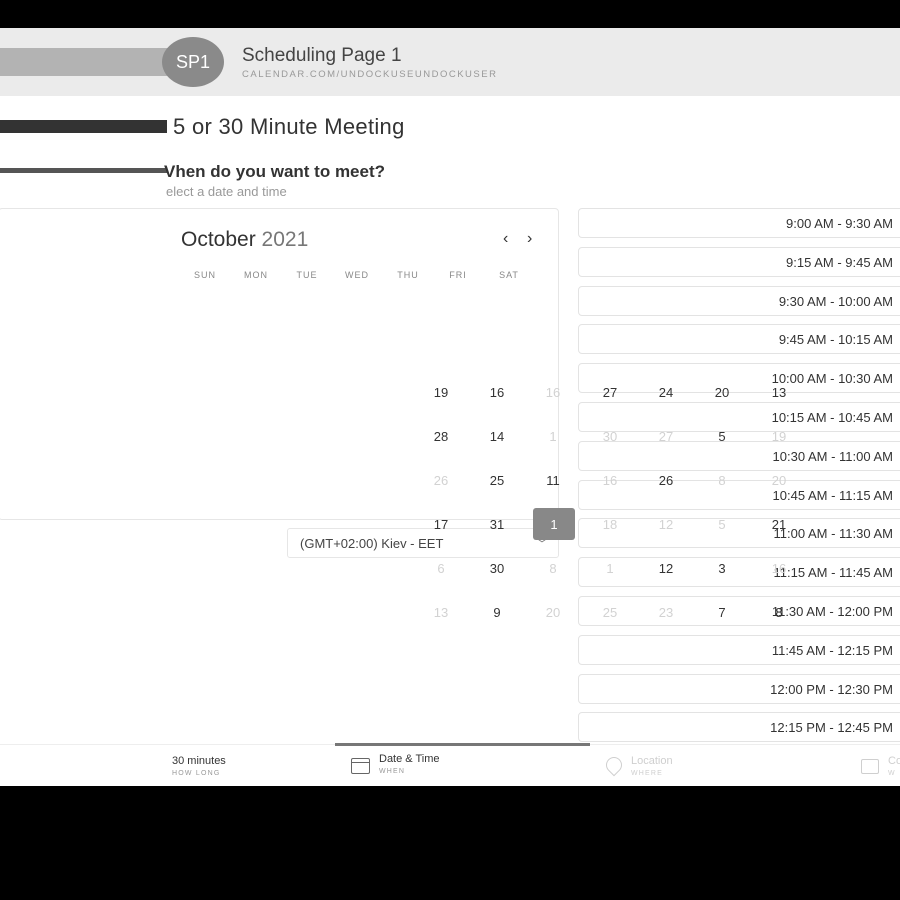  Describe the element at coordinates (204, 275) in the screenshot. I see `weekday-label: SUN` at that location.